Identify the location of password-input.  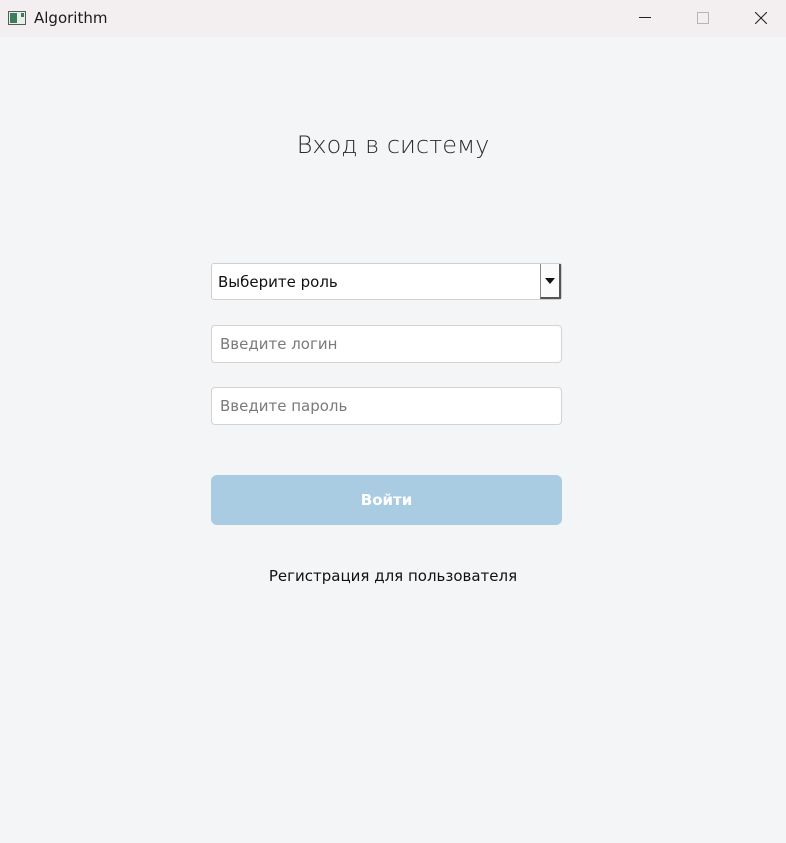
(386, 406).